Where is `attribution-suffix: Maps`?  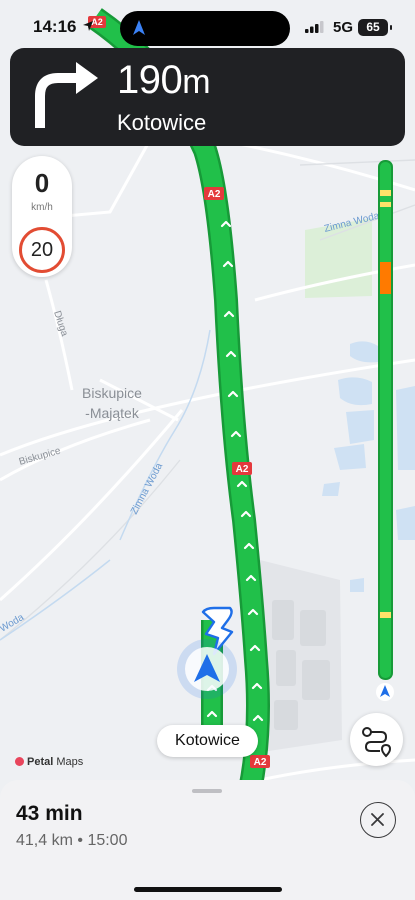
attribution-suffix: Maps is located at coordinates (70, 762).